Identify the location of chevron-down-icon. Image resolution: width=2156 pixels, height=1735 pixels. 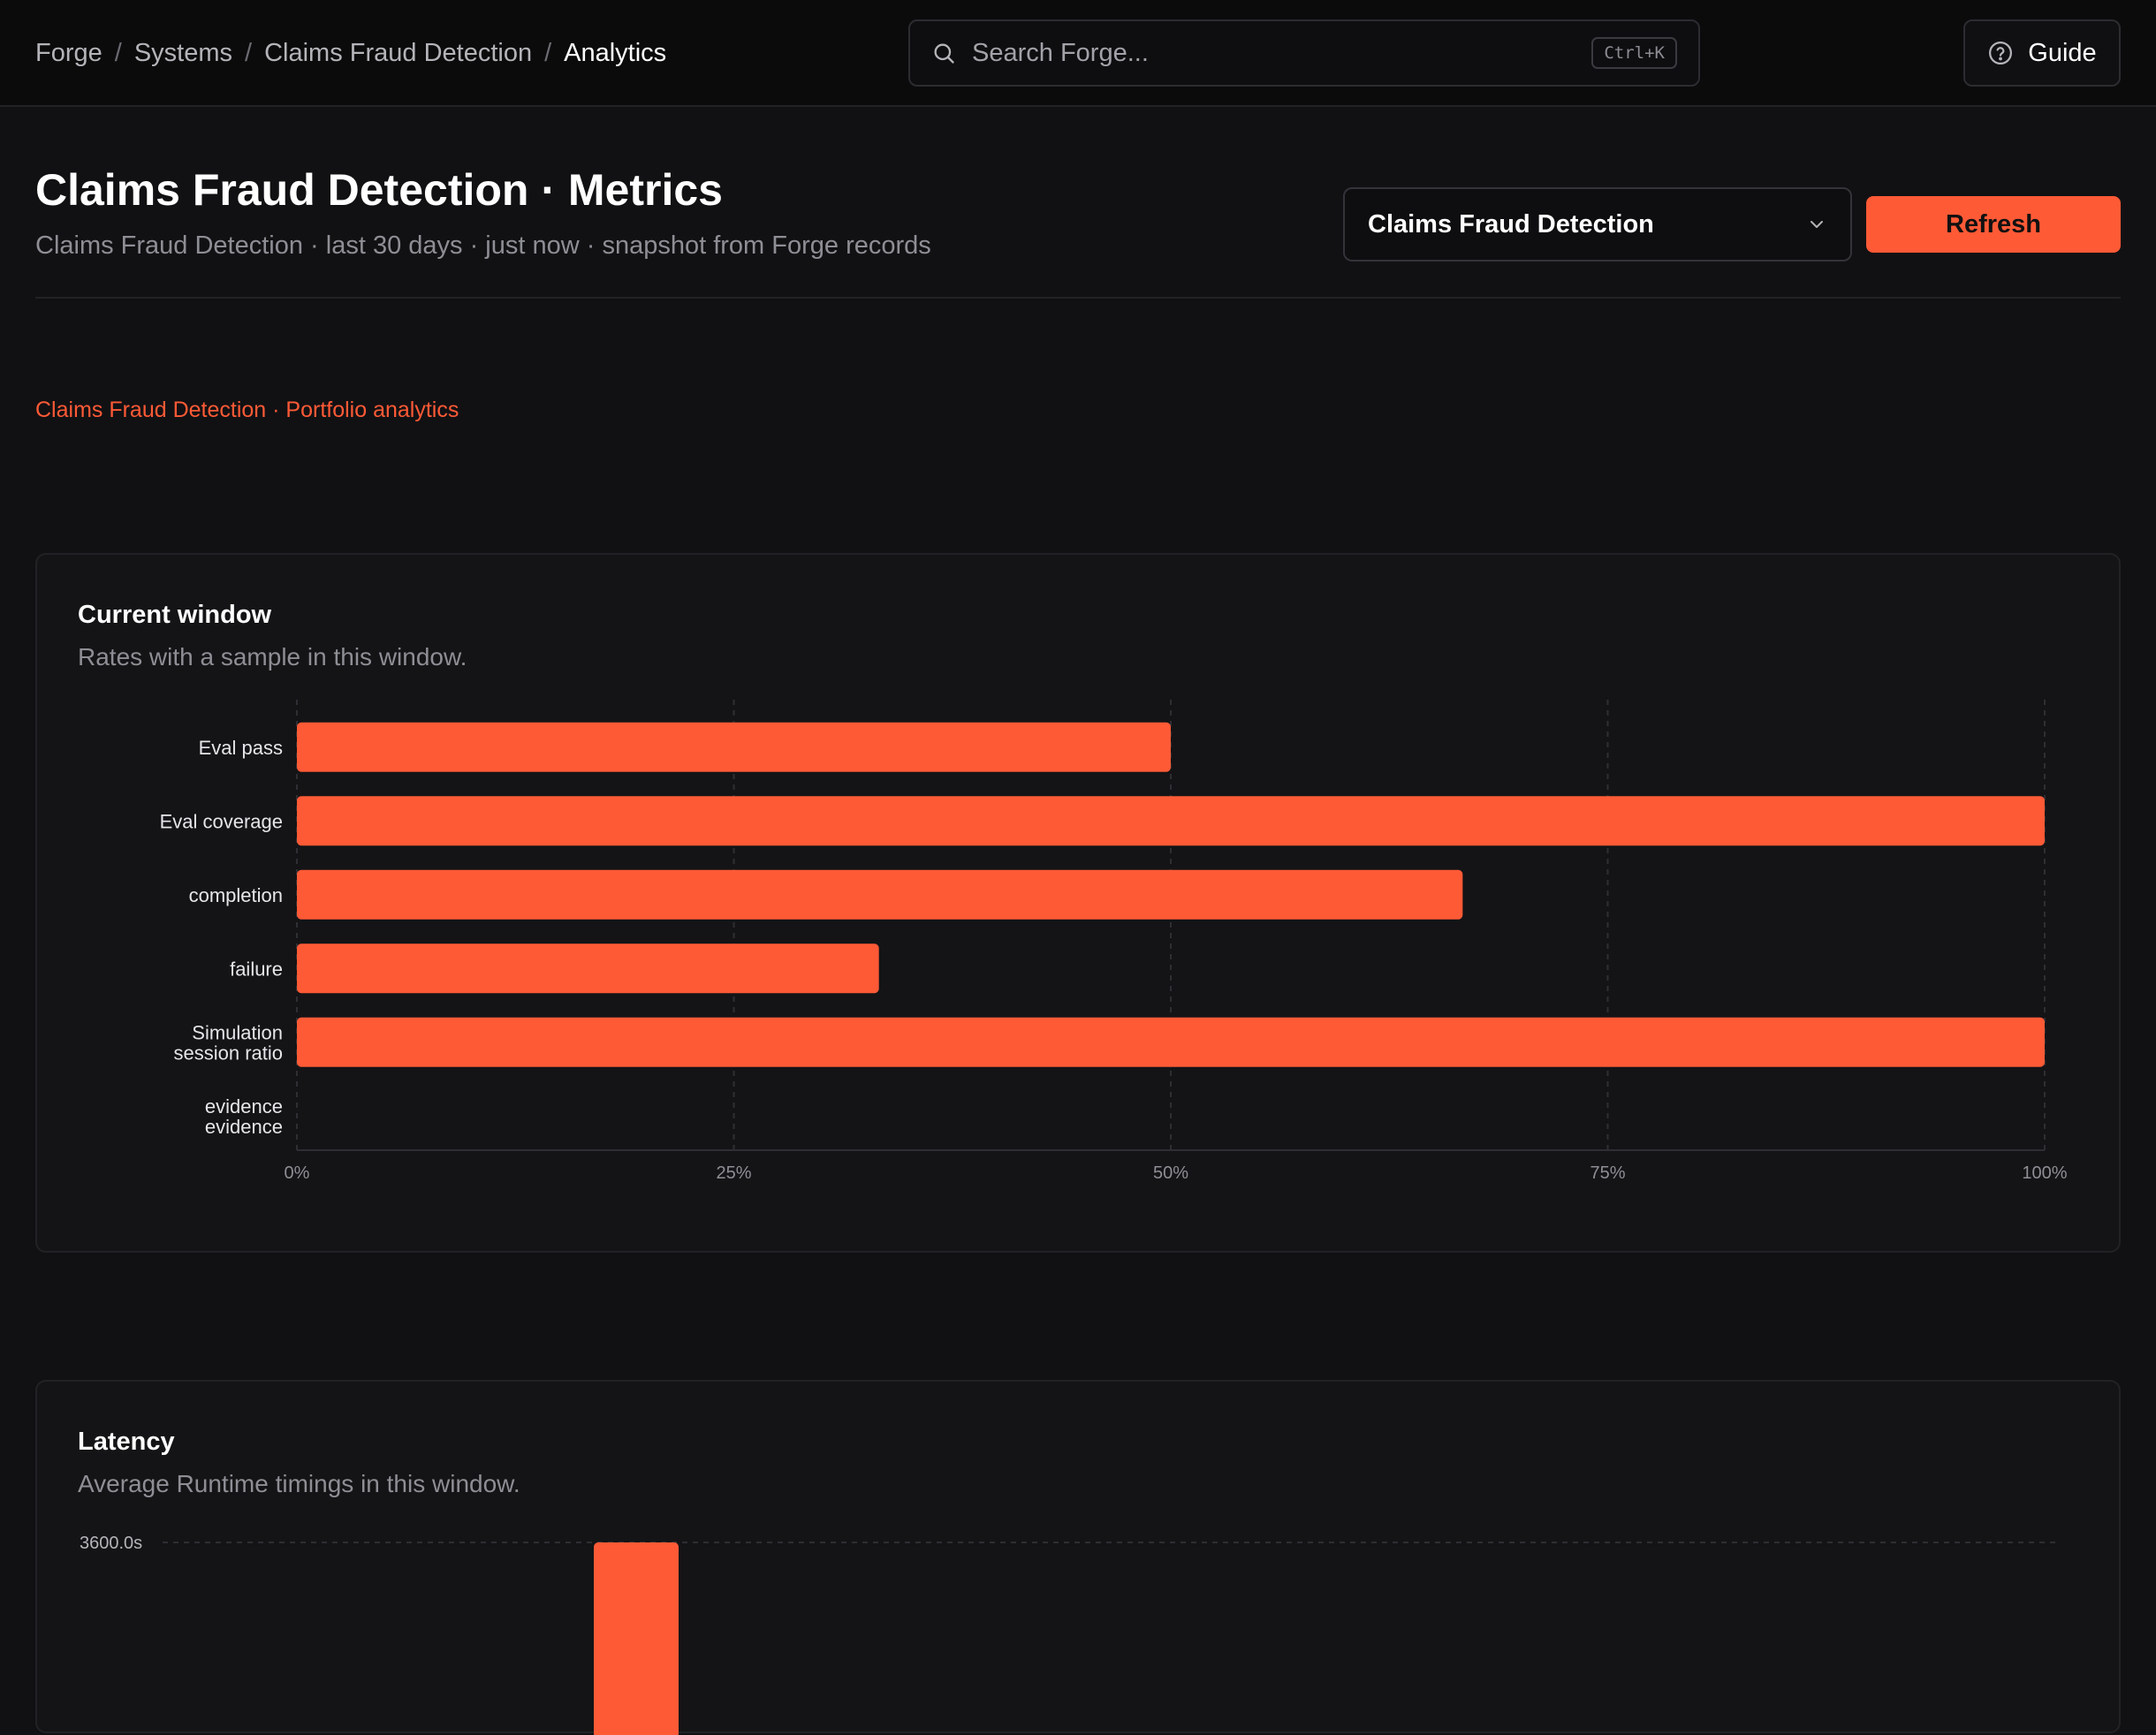
(1817, 224).